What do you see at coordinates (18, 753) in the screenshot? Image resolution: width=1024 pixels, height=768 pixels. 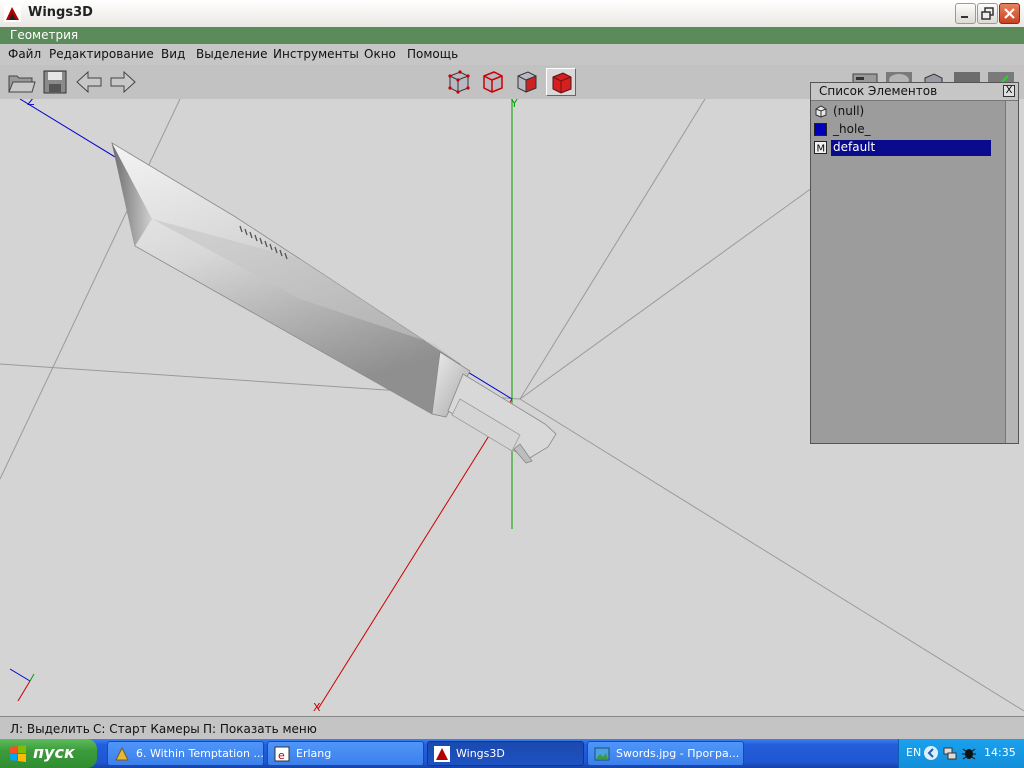 I see `windows-flag-icon` at bounding box center [18, 753].